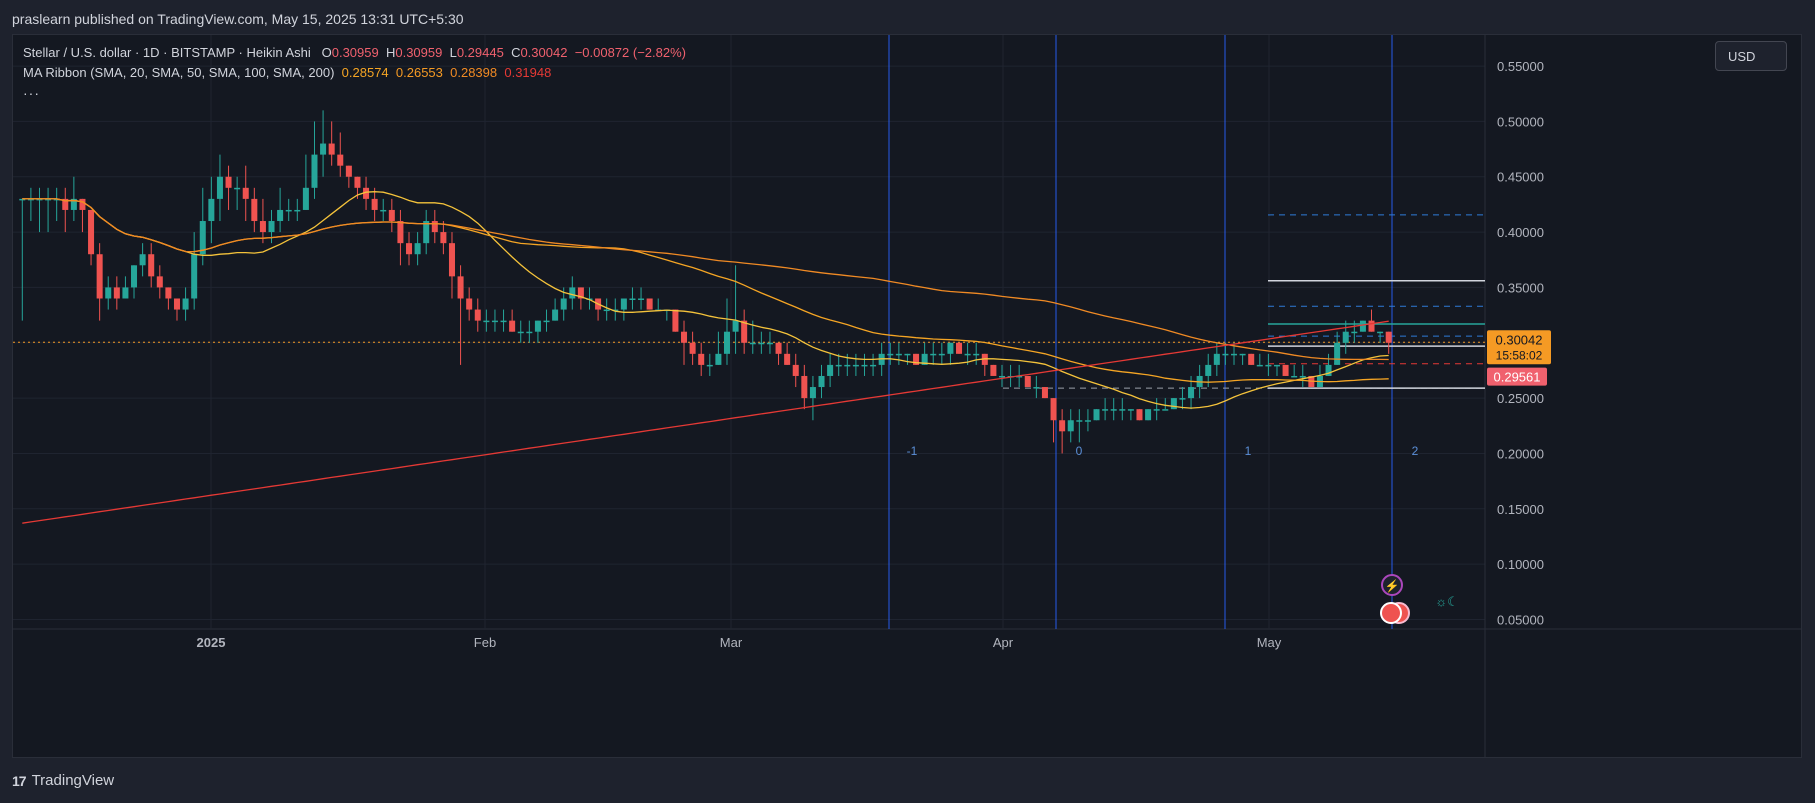  What do you see at coordinates (354, 93) in the screenshot?
I see `more-indicators-button: ···` at bounding box center [354, 93].